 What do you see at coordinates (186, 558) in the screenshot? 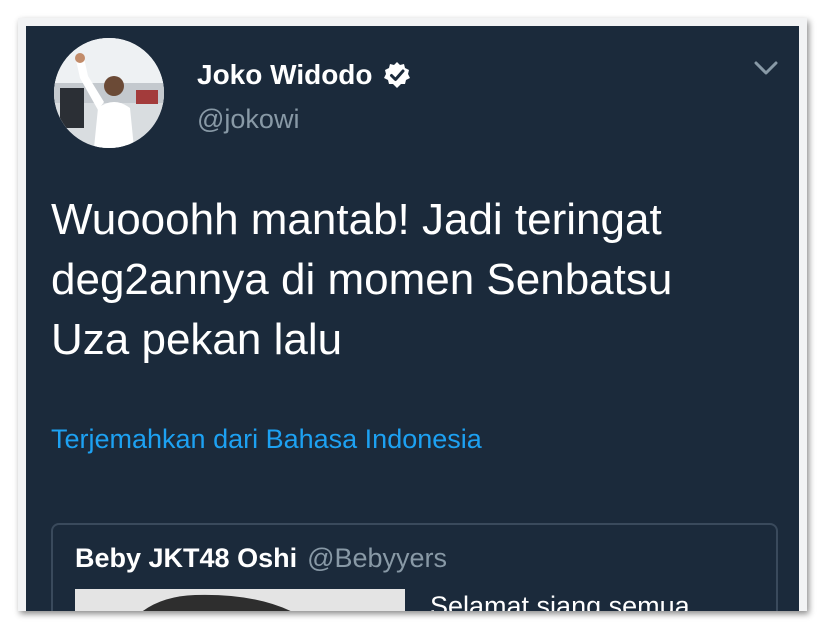
I see `quoted-author-name: Beby JKT48 Oshi` at bounding box center [186, 558].